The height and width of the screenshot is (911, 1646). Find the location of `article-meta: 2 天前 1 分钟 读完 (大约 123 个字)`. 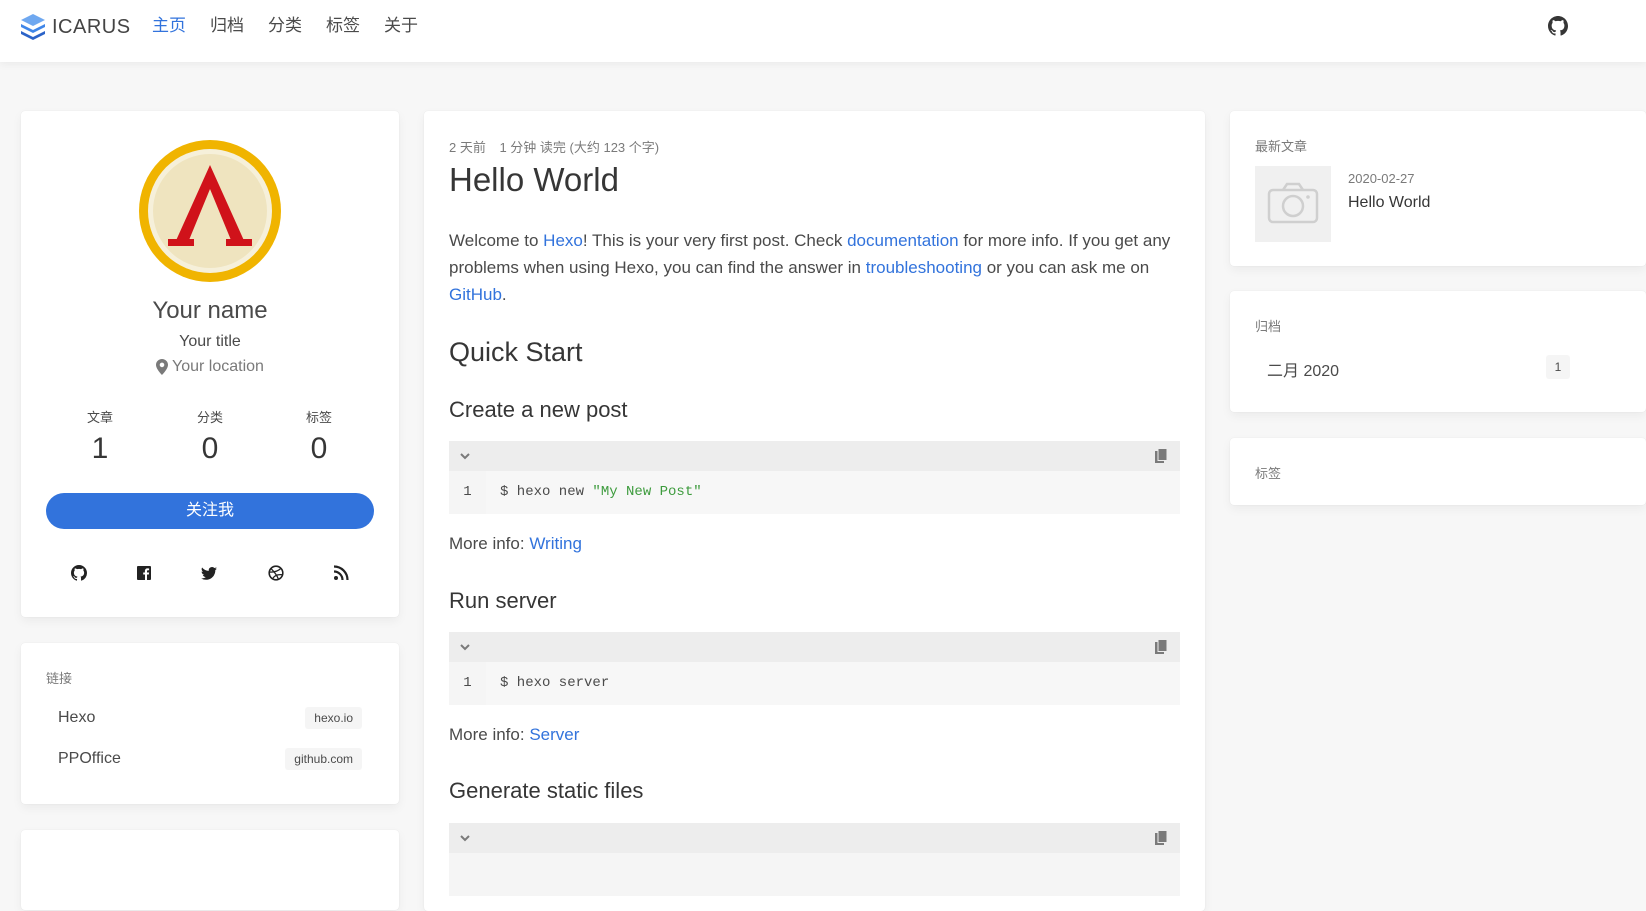

article-meta: 2 天前 1 分钟 读完 (大约 123 个字) is located at coordinates (559, 146).